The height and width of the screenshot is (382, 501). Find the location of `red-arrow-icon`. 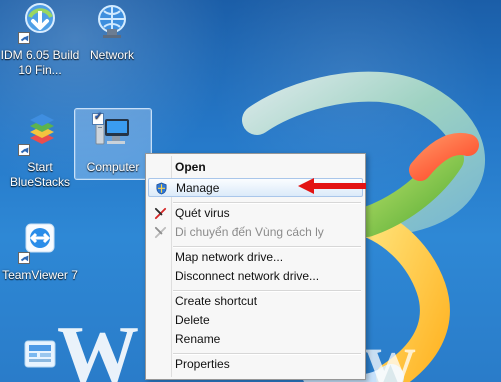

red-arrow-icon is located at coordinates (332, 186).